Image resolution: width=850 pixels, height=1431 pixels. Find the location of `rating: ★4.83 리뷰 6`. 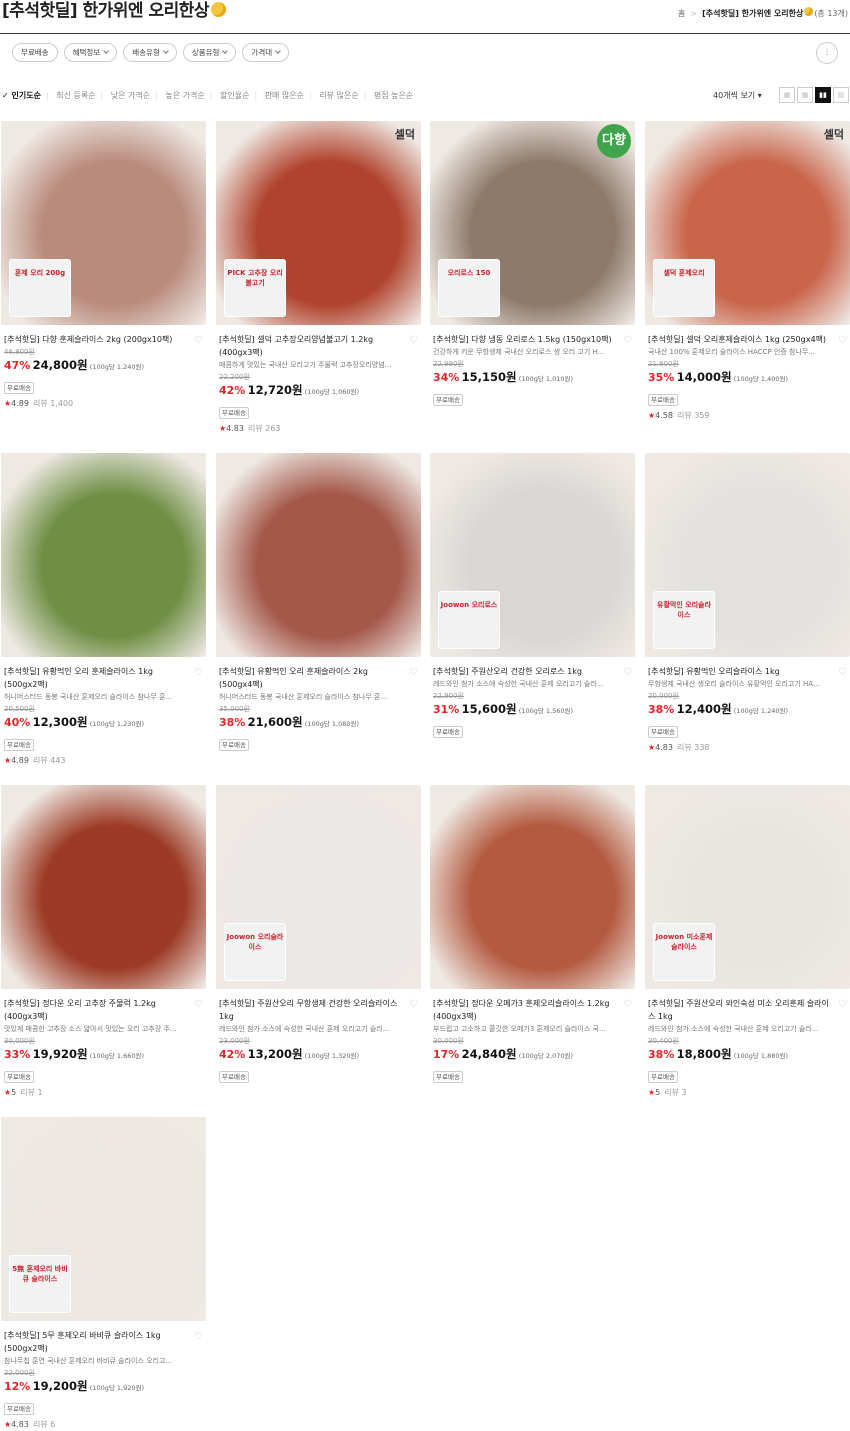

rating: ★4.83 리뷰 6 is located at coordinates (30, 1424).